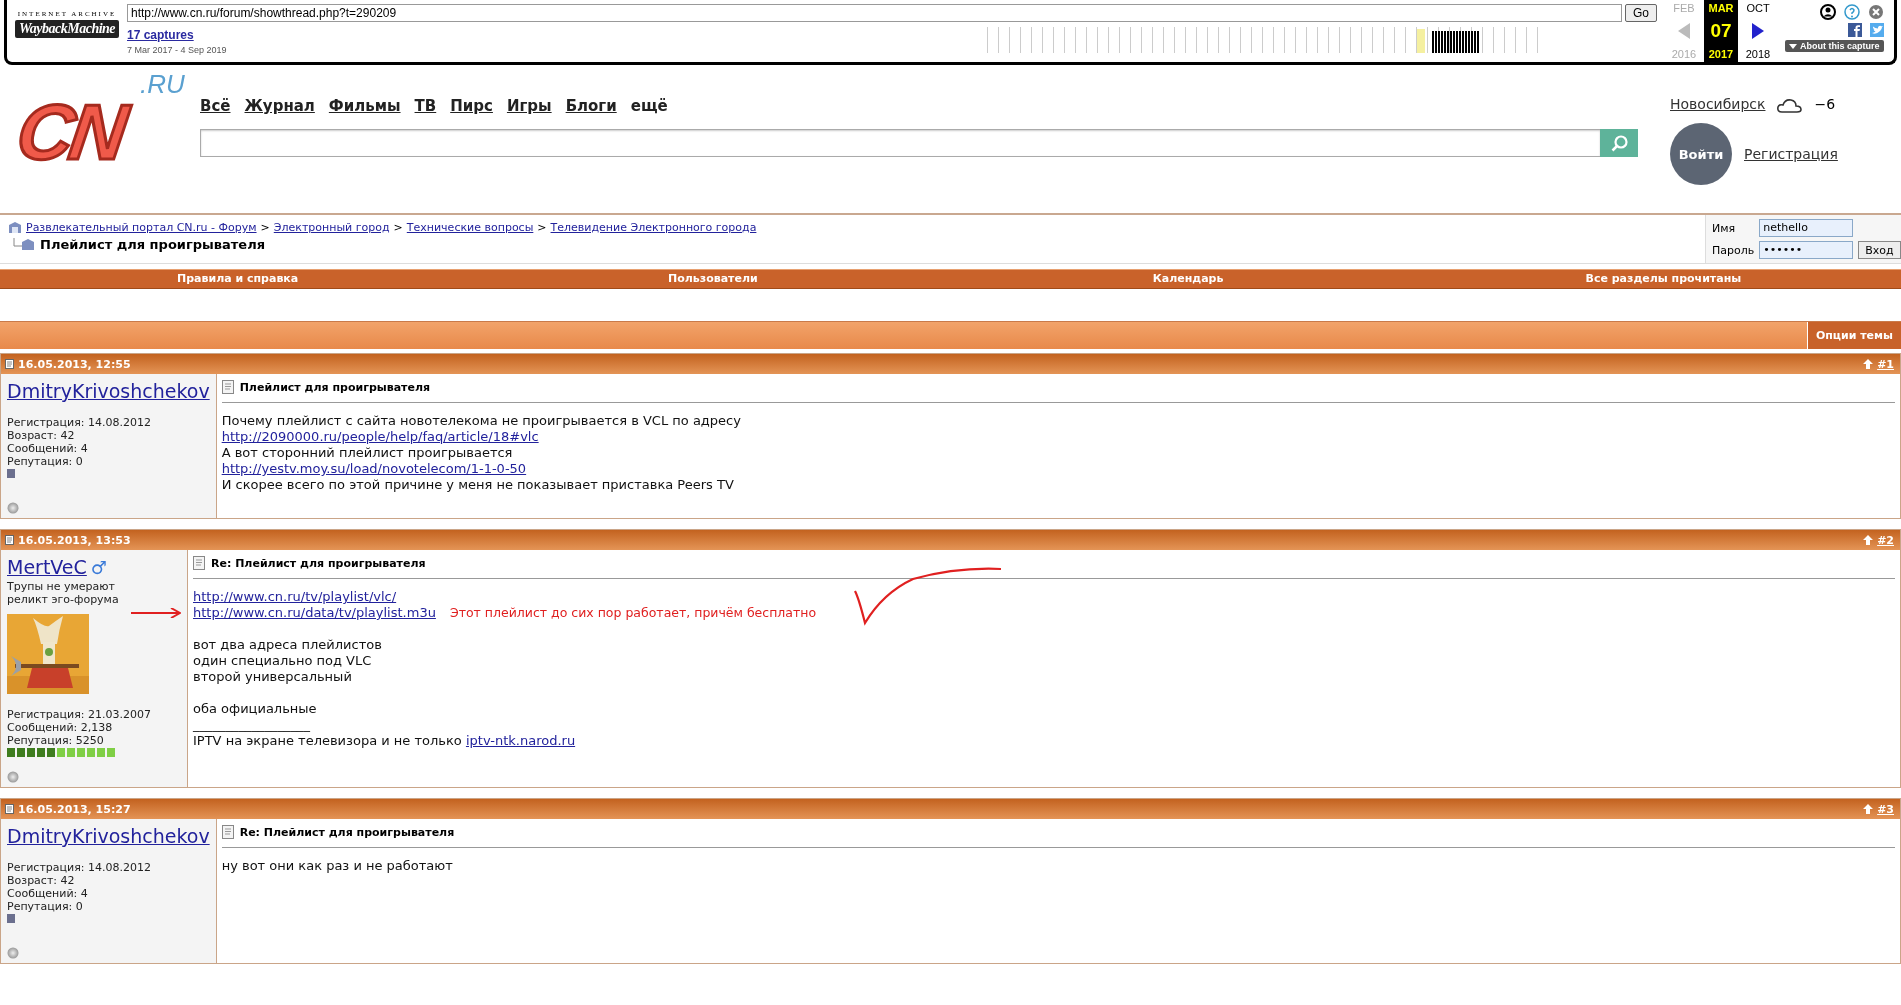 The width and height of the screenshot is (1901, 1005). Describe the element at coordinates (374, 469) in the screenshot. I see `post-link: http://yestv.moy.su/load/novotelecom/1-1-0-50` at that location.